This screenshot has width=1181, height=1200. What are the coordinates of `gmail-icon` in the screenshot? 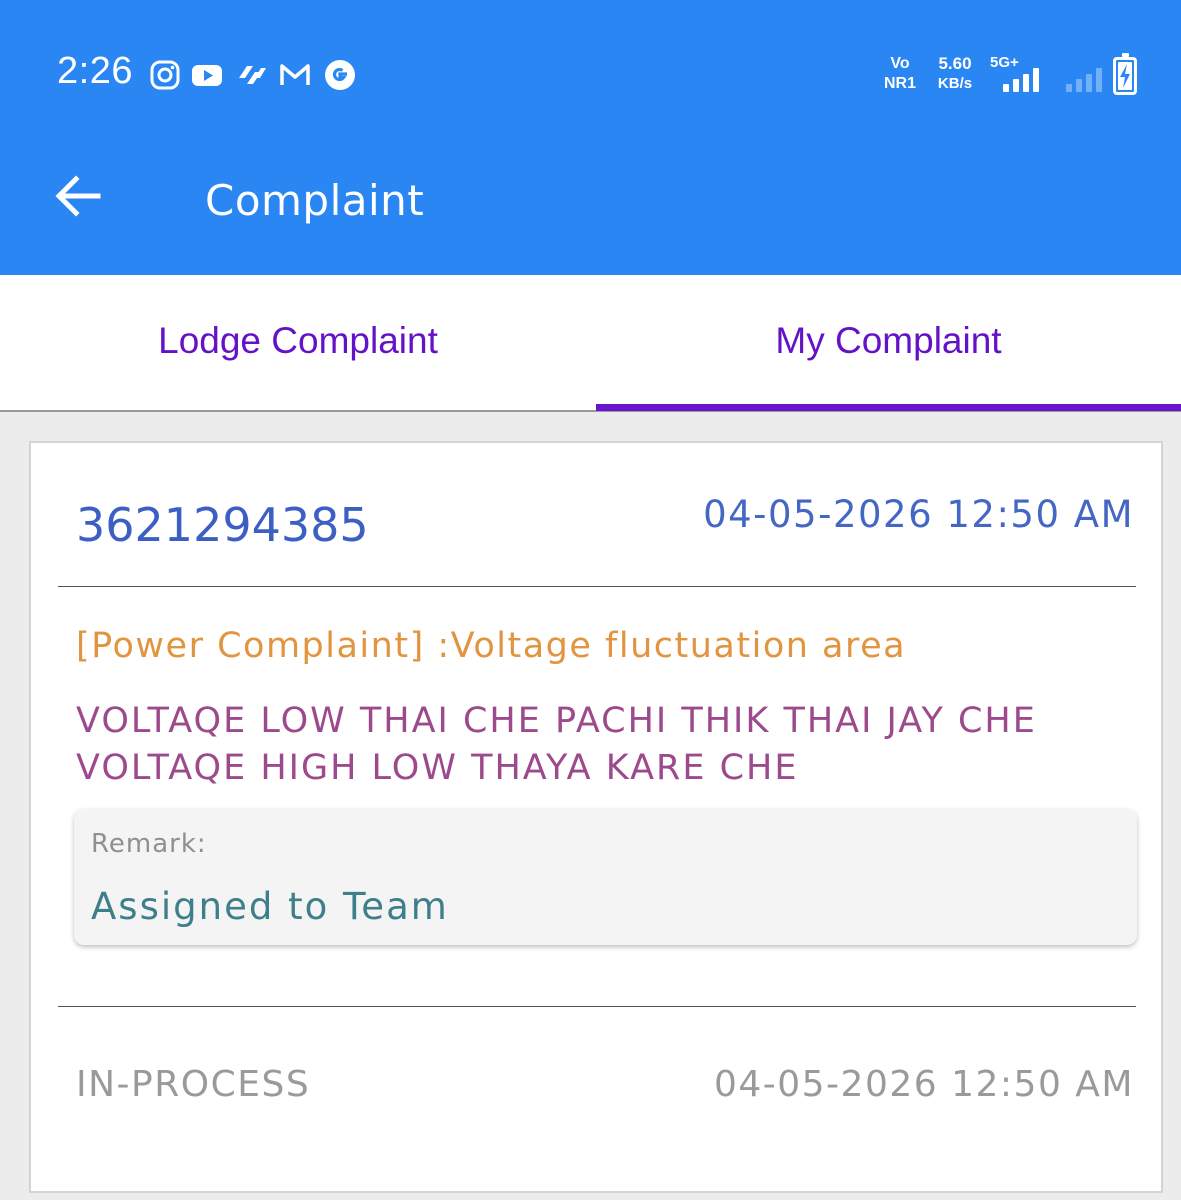 It's located at (295, 75).